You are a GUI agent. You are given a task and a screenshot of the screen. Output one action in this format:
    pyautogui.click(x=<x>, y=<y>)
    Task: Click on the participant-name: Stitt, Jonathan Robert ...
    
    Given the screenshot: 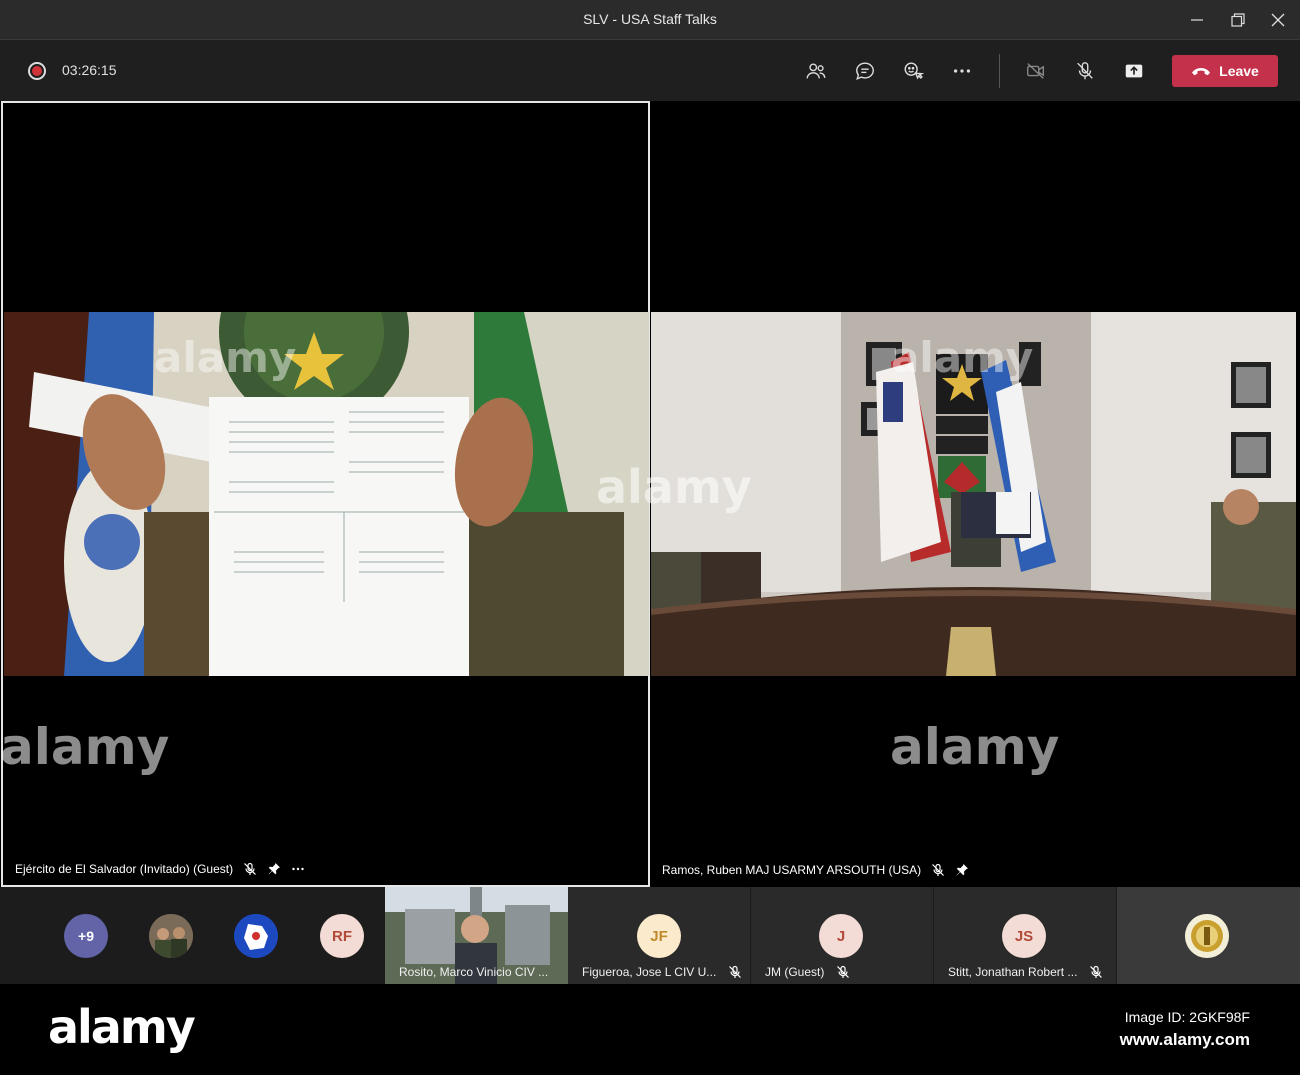 What is the action you would take?
    pyautogui.click(x=1013, y=972)
    